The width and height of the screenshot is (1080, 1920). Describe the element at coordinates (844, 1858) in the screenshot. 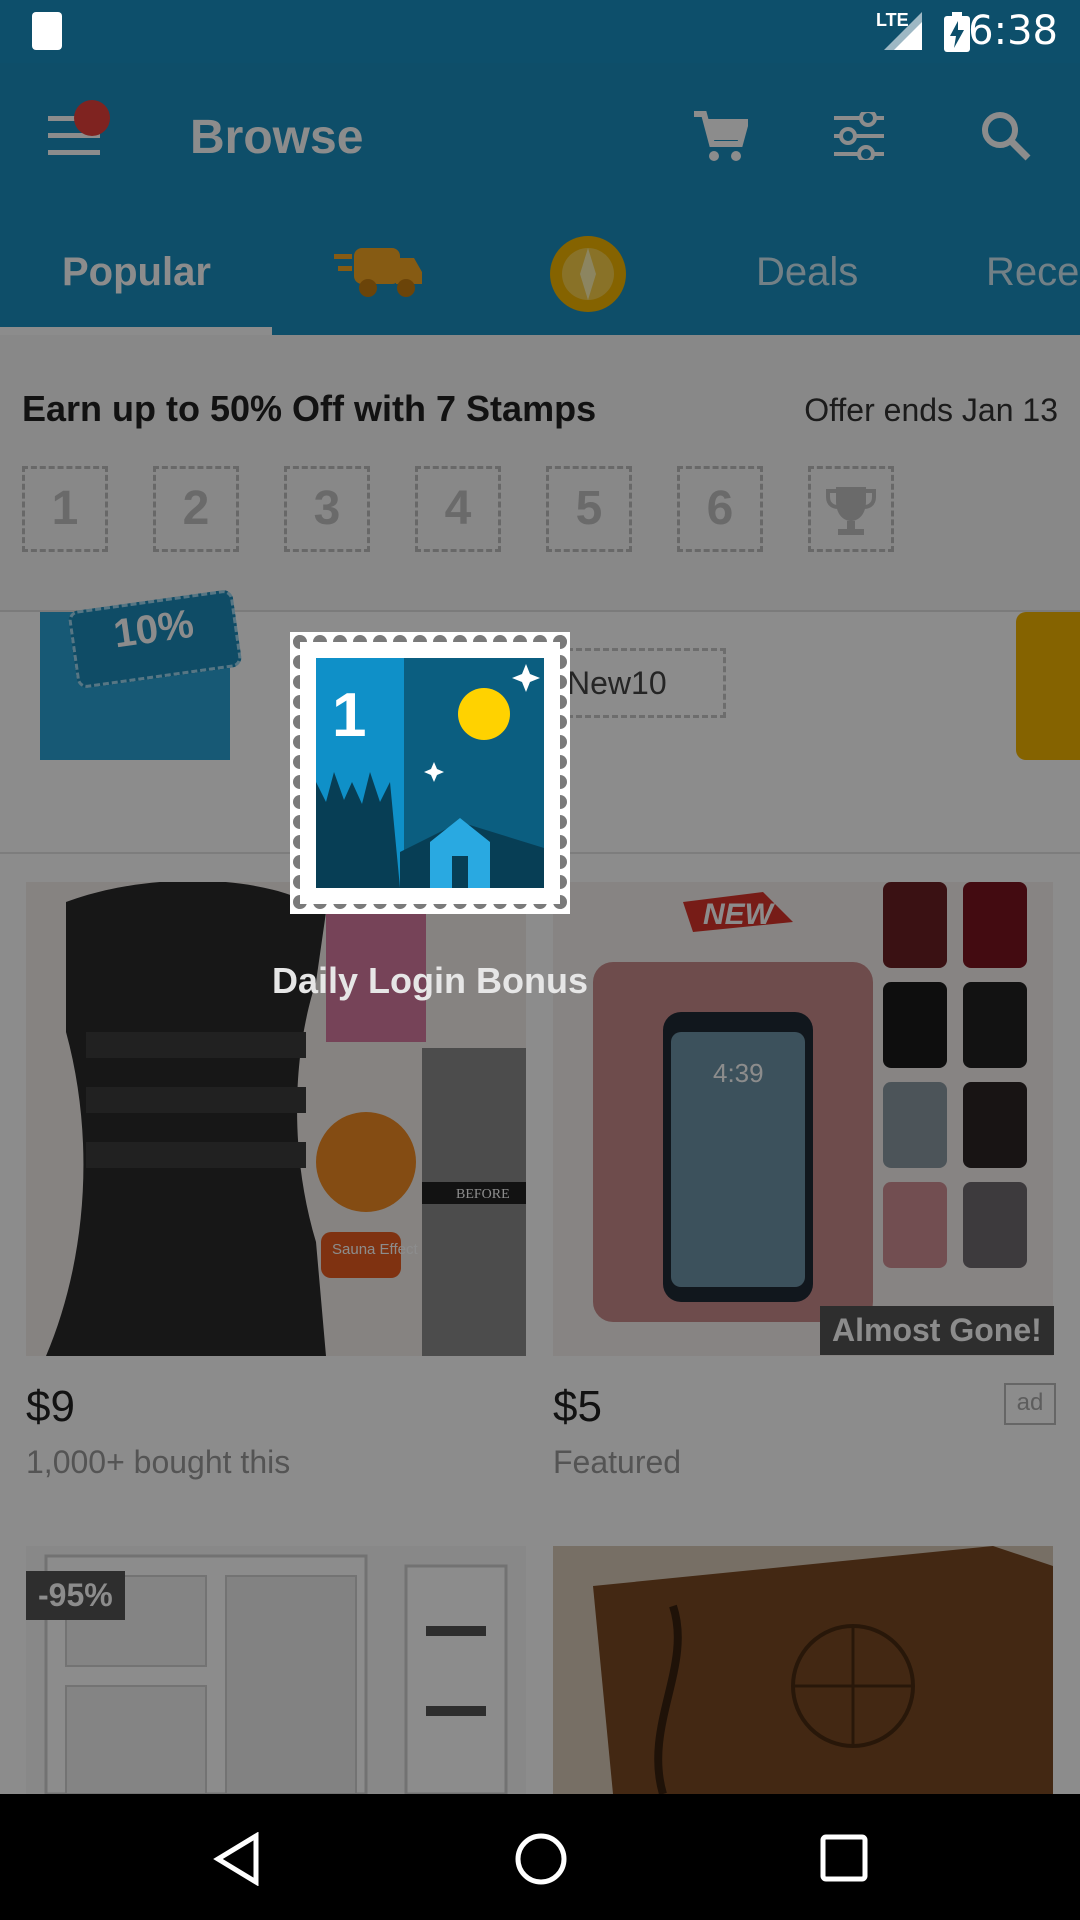

I see `recents-icon` at that location.